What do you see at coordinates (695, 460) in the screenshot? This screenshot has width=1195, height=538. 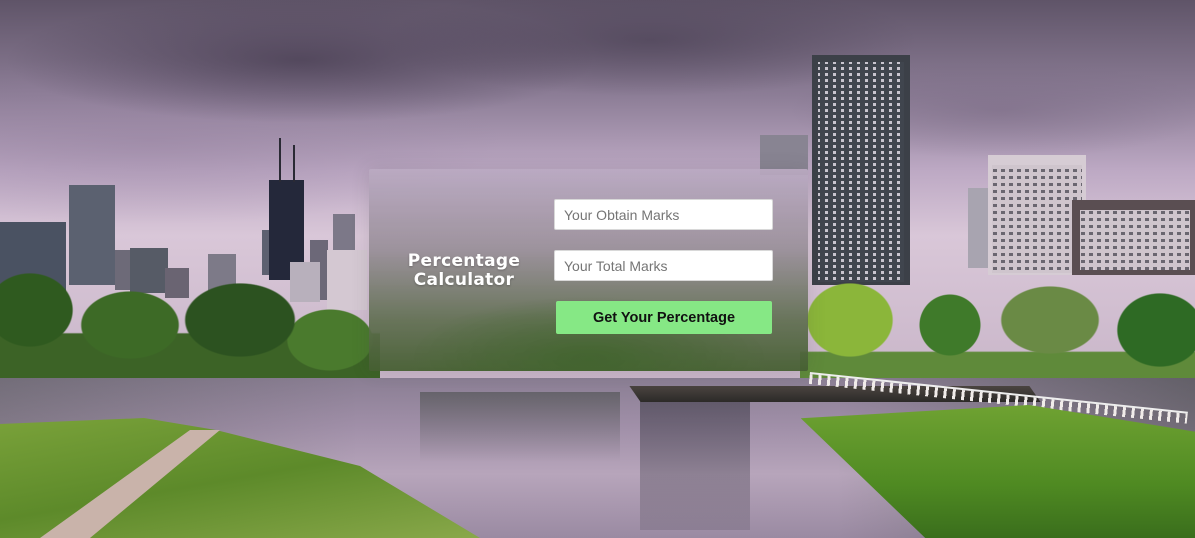 I see `water-reflection` at bounding box center [695, 460].